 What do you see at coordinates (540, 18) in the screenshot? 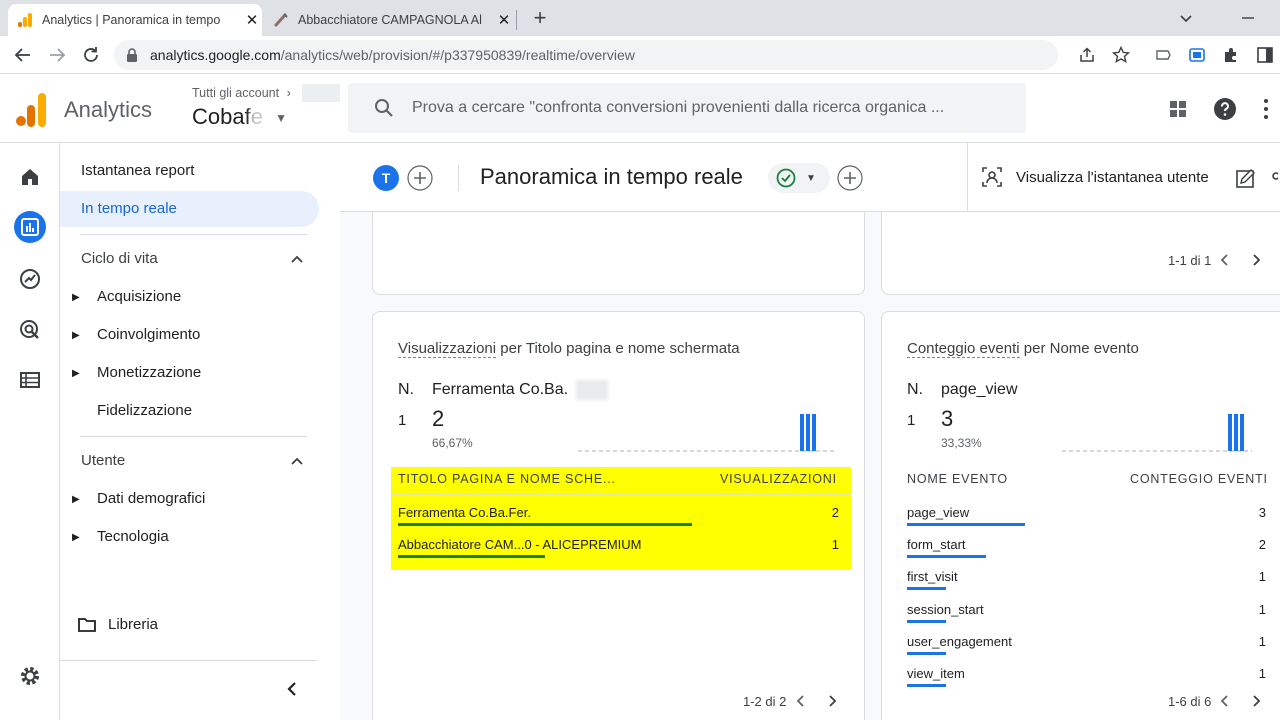
I see `new-tab-plus-icon: +` at bounding box center [540, 18].